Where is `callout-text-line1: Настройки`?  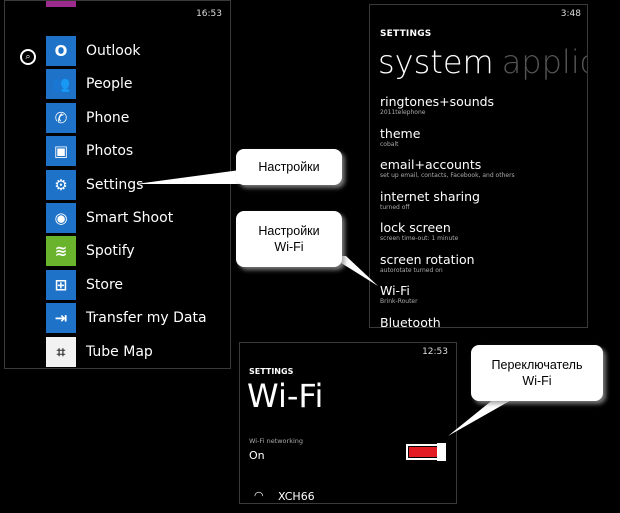 callout-text-line1: Настройки is located at coordinates (289, 231).